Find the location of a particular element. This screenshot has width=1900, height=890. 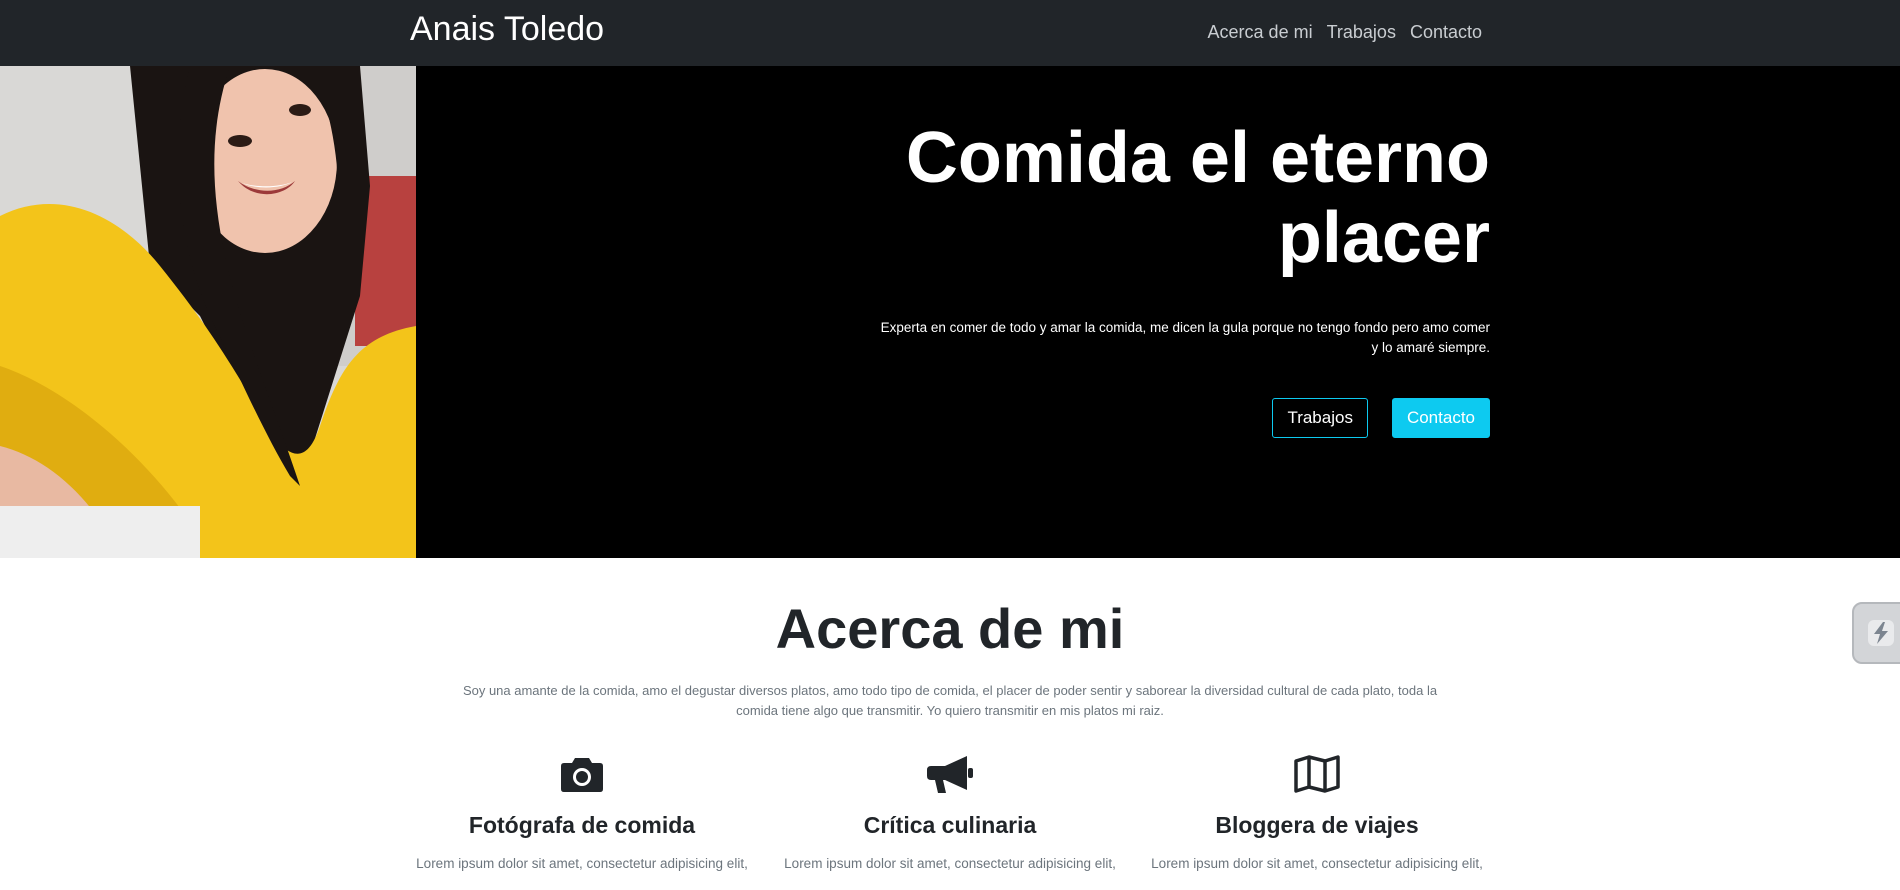

hero-title-line2: placer is located at coordinates (1383, 238).